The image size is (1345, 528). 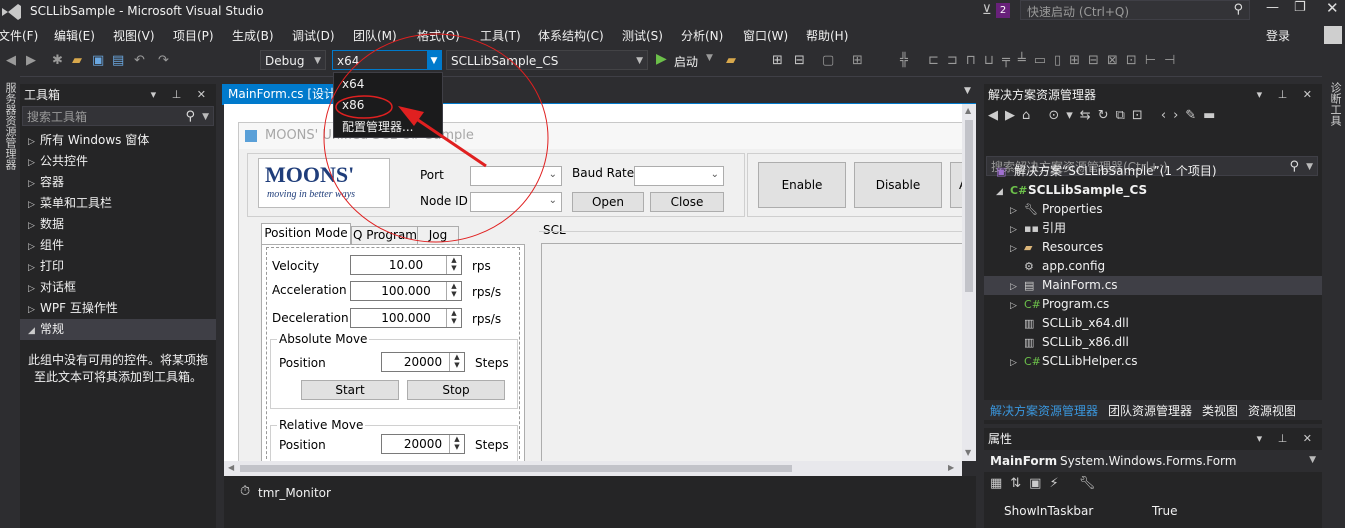 I want to click on property-value: True, so click(x=1165, y=511).